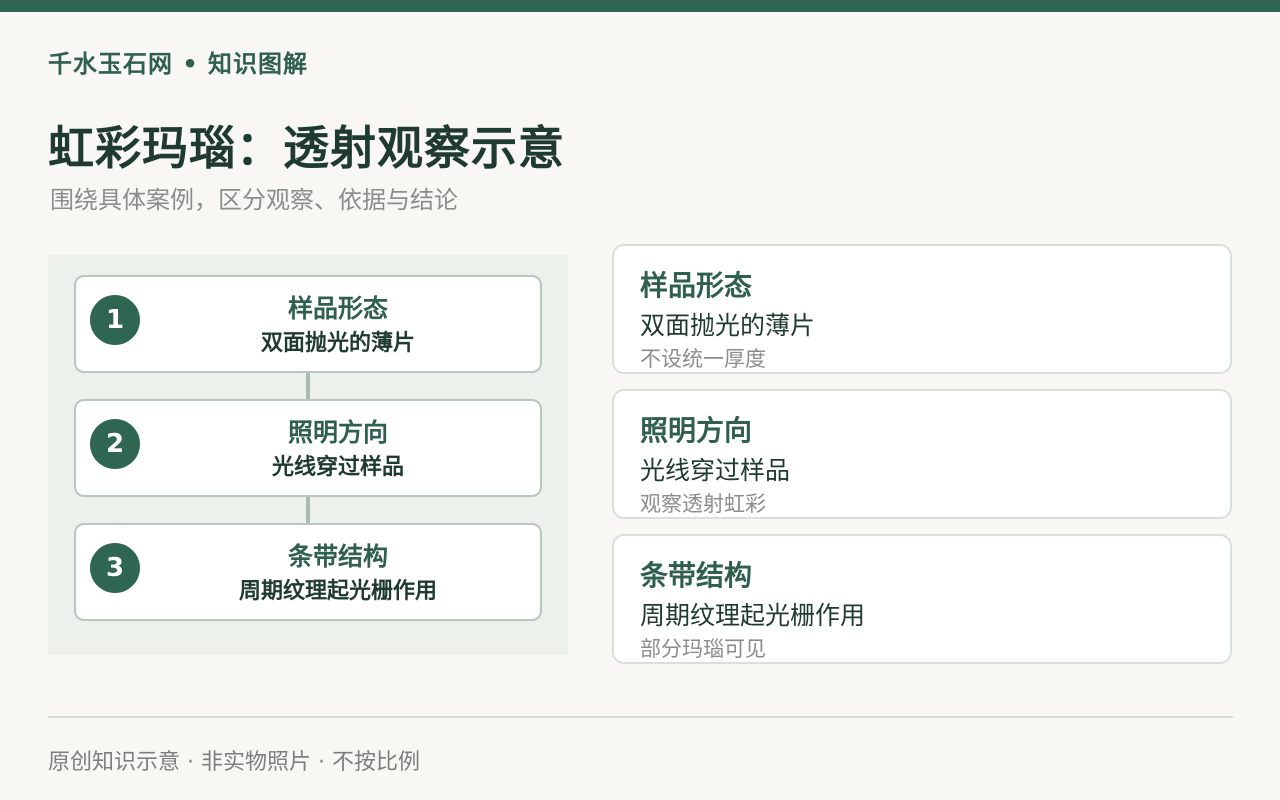  Describe the element at coordinates (696, 285) in the screenshot. I see `card-head: 样品形态` at that location.